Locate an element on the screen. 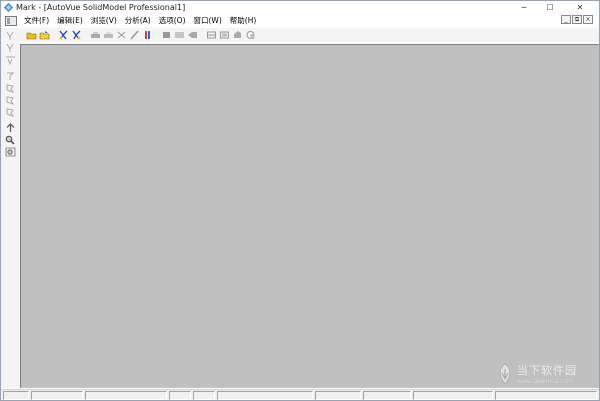 Image resolution: width=600 pixels, height=401 pixels. view-front-icon is located at coordinates (211, 35).